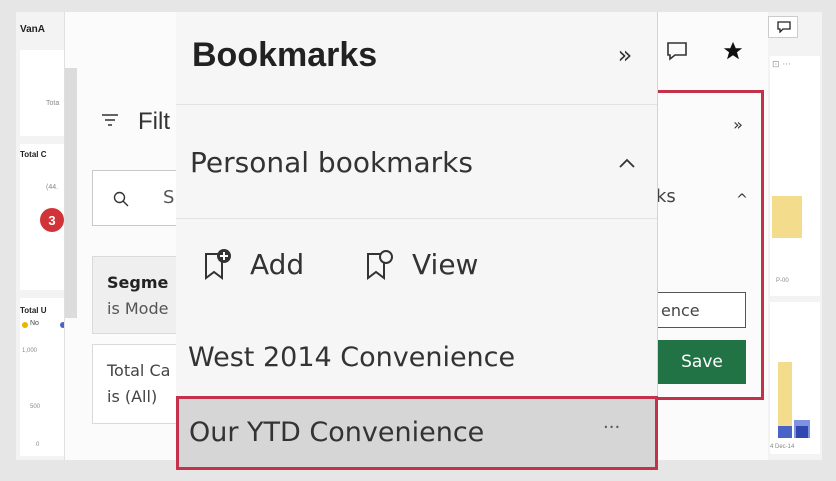 The height and width of the screenshot is (481, 836). What do you see at coordinates (738, 124) in the screenshot?
I see `collapse-chevrons-icon: »` at bounding box center [738, 124].